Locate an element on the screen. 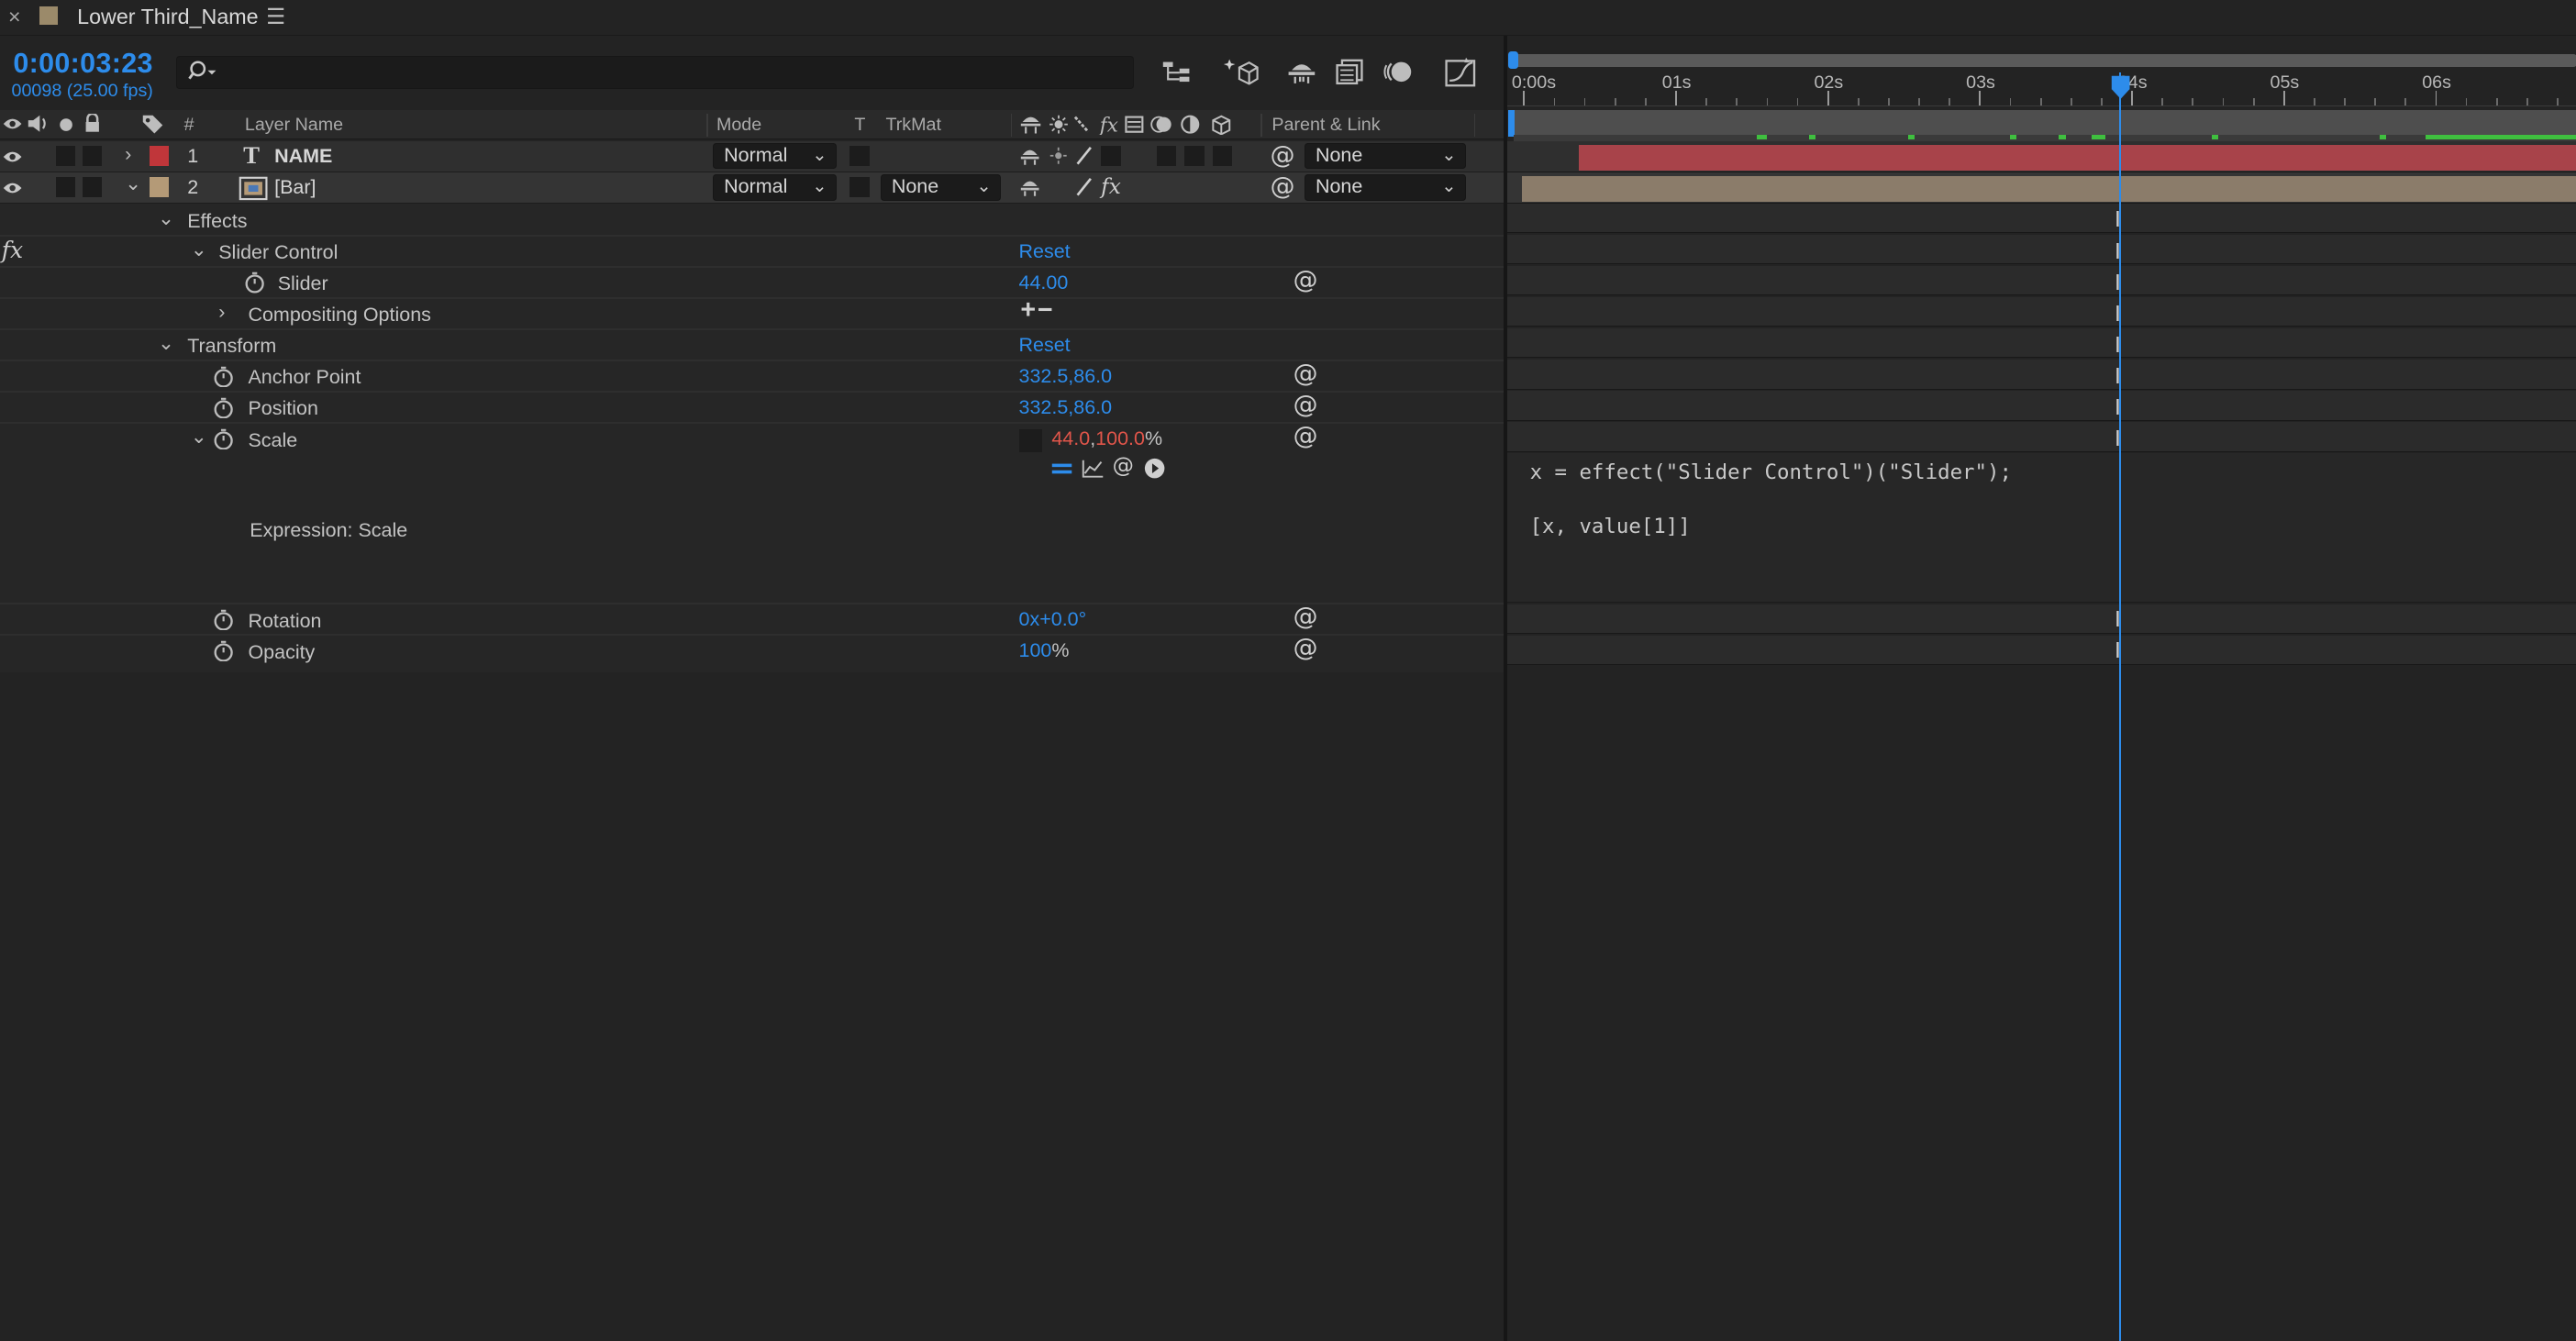 Image resolution: width=2576 pixels, height=1341 pixels. solo-column-icon is located at coordinates (65, 125).